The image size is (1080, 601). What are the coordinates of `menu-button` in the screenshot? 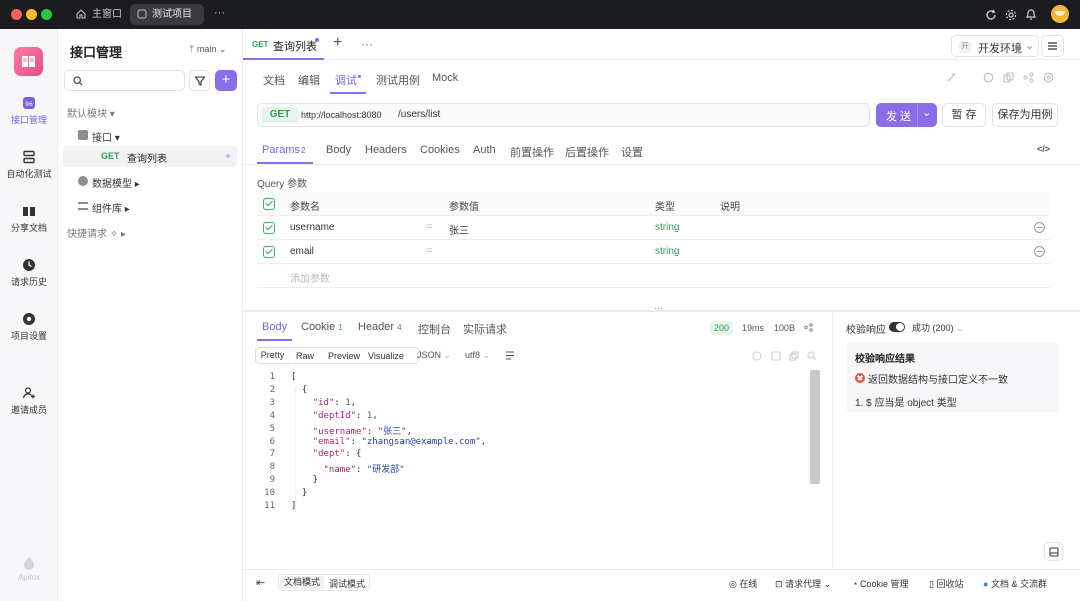 It's located at (1052, 46).